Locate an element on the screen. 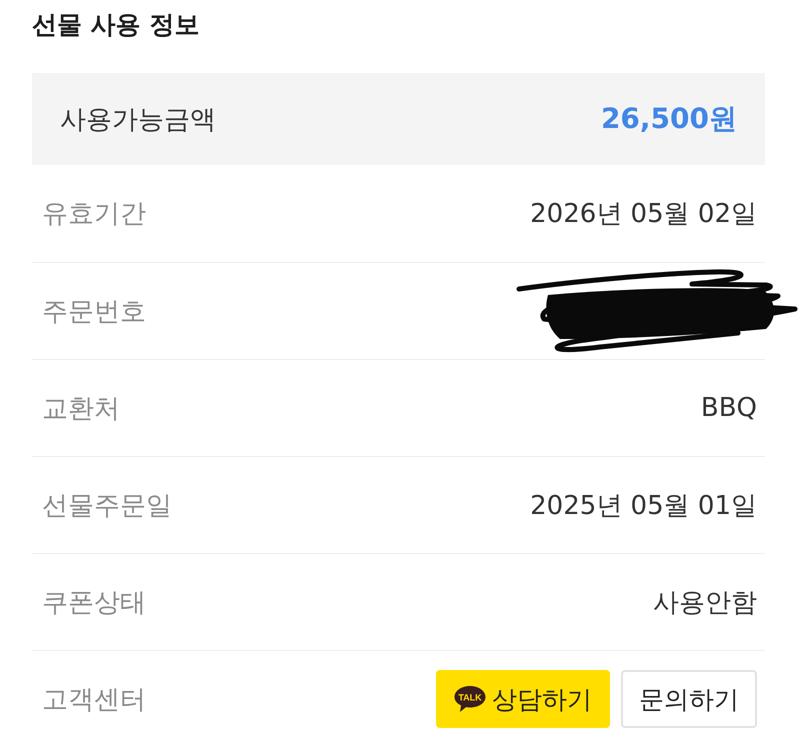 The width and height of the screenshot is (798, 750). row-value: BBQ is located at coordinates (728, 408).